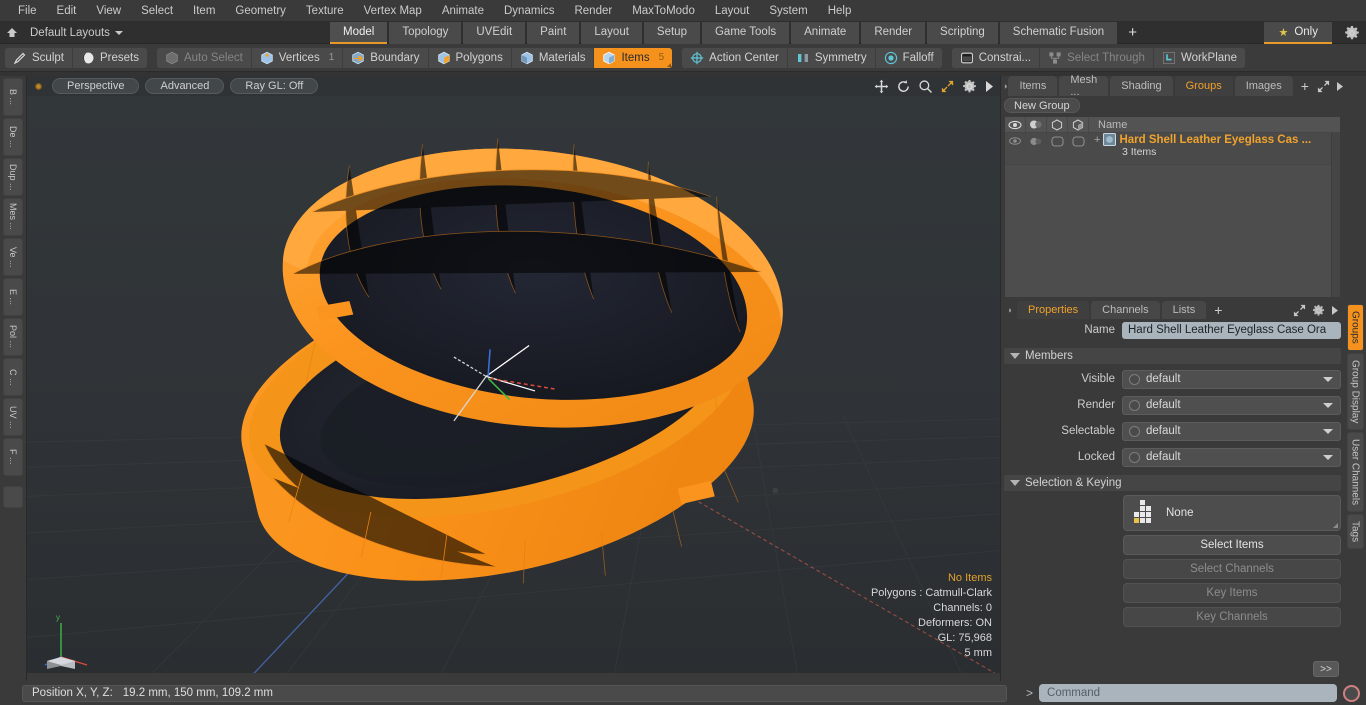 The image size is (1366, 705). What do you see at coordinates (470, 57) in the screenshot?
I see `polygons-button: Polygons` at bounding box center [470, 57].